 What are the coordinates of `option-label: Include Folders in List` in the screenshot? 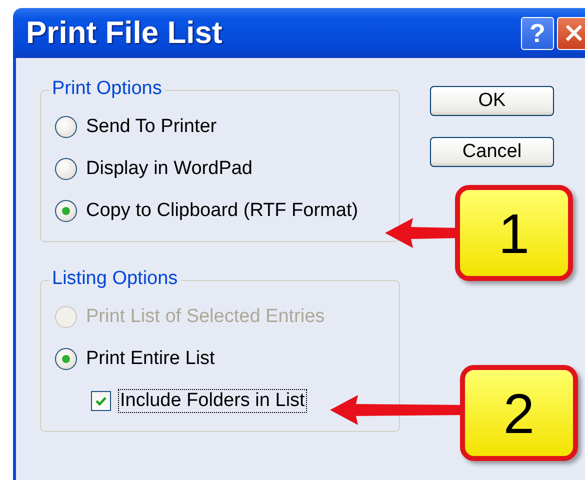 It's located at (212, 401).